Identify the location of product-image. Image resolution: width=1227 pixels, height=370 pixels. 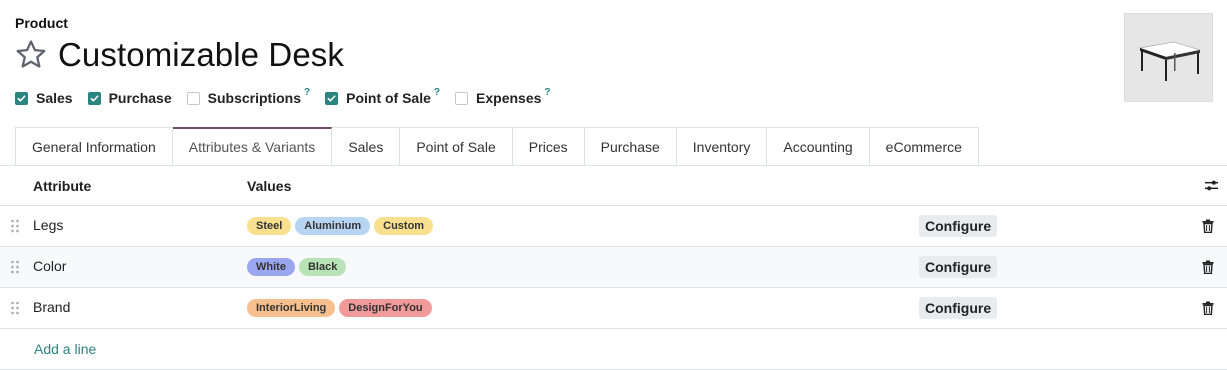
(1168, 57).